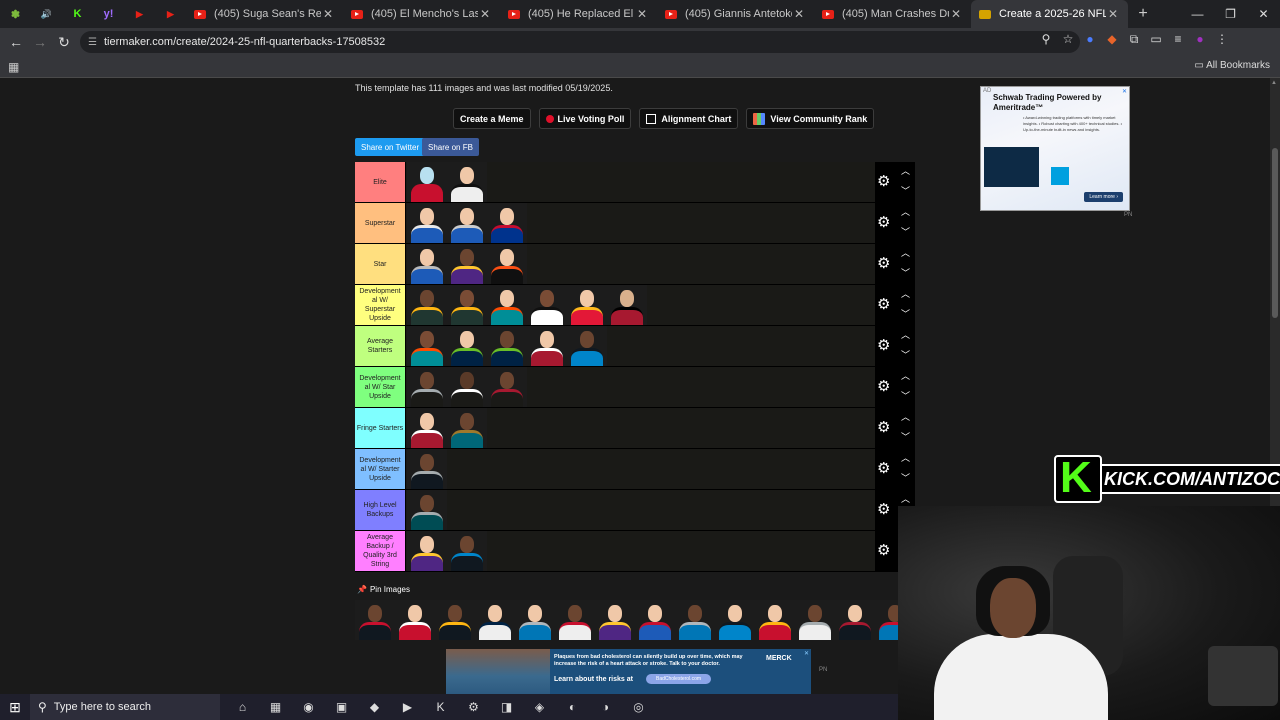 The height and width of the screenshot is (720, 1280). I want to click on scroll-up-icon: ▲, so click(1274, 83).